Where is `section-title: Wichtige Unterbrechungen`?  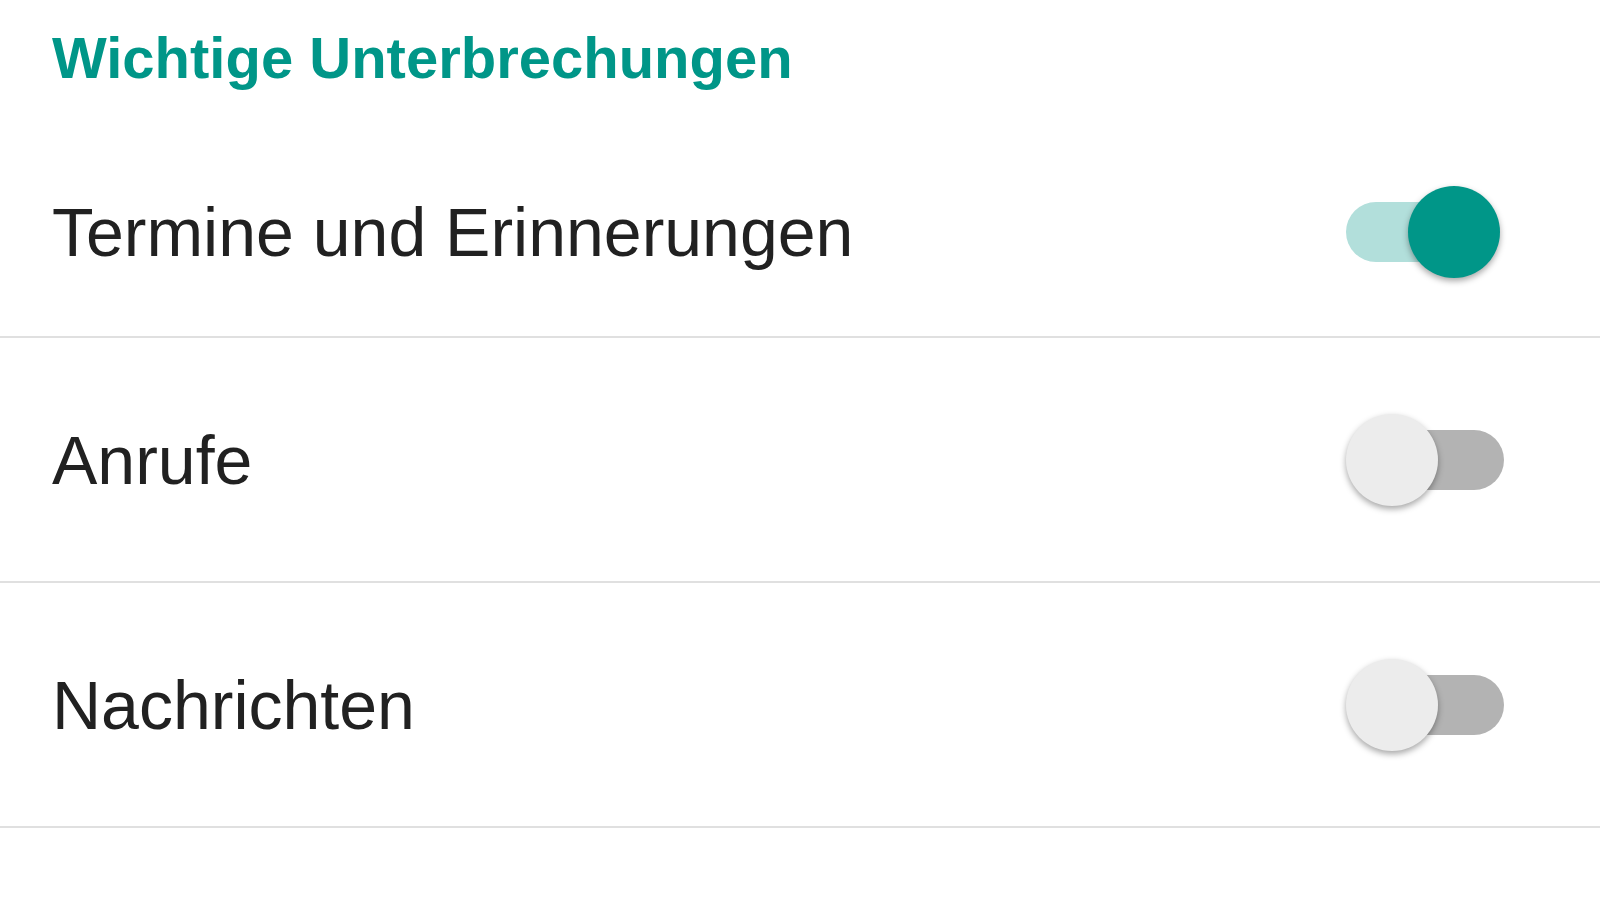 section-title: Wichtige Unterbrechungen is located at coordinates (422, 58).